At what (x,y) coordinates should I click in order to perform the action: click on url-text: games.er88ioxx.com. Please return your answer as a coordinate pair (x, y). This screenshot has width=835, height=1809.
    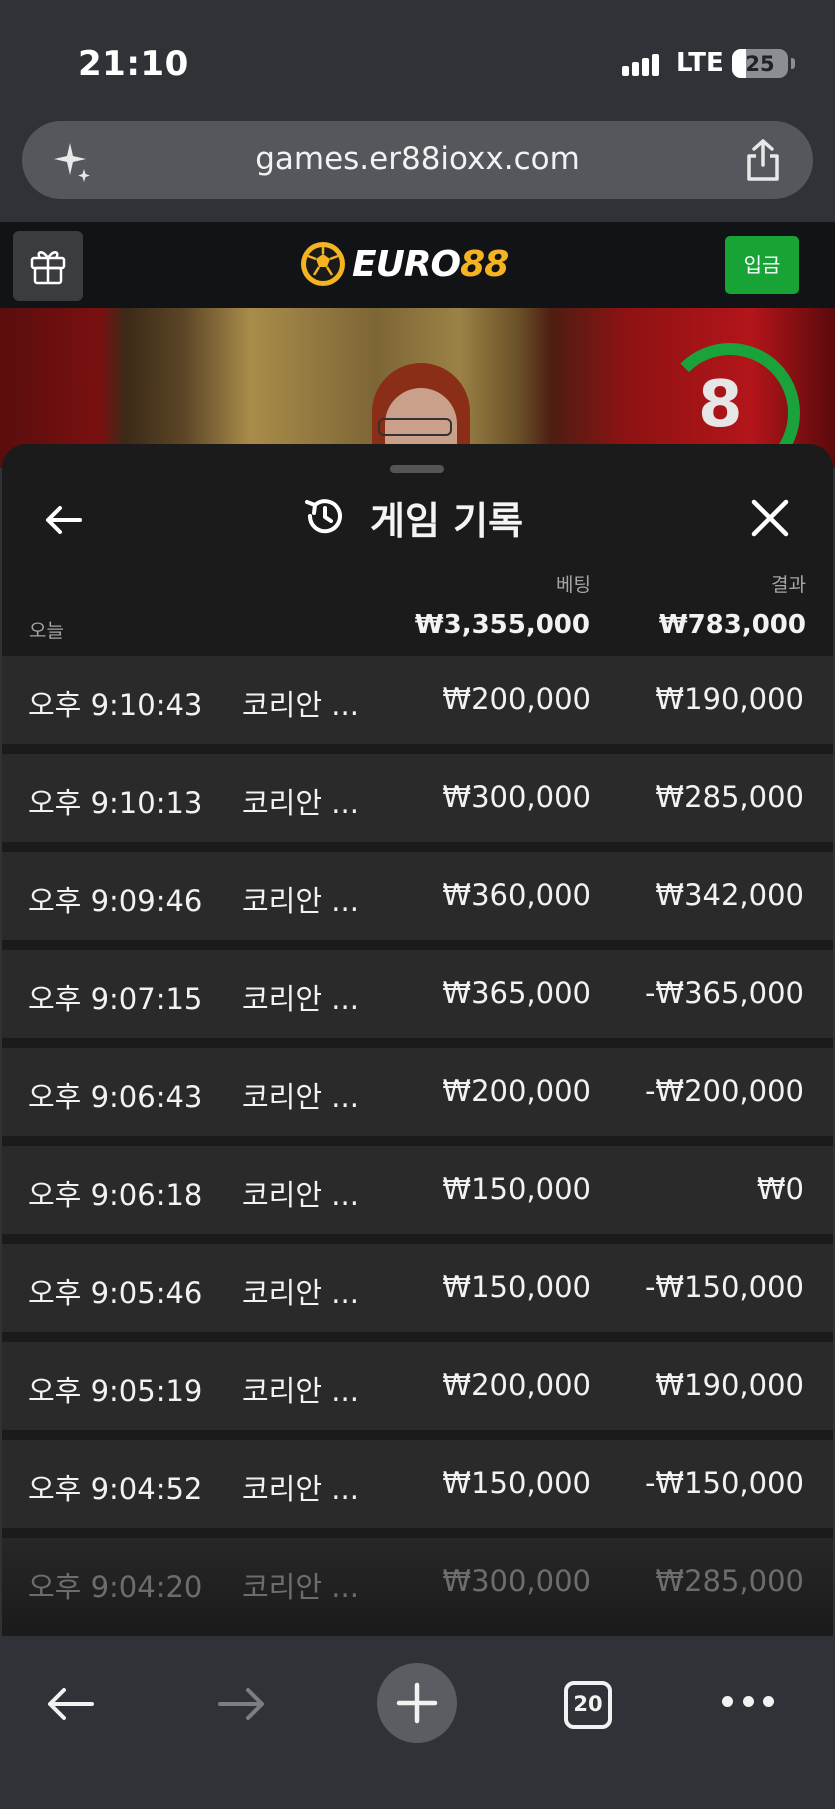
    Looking at the image, I should click on (417, 159).